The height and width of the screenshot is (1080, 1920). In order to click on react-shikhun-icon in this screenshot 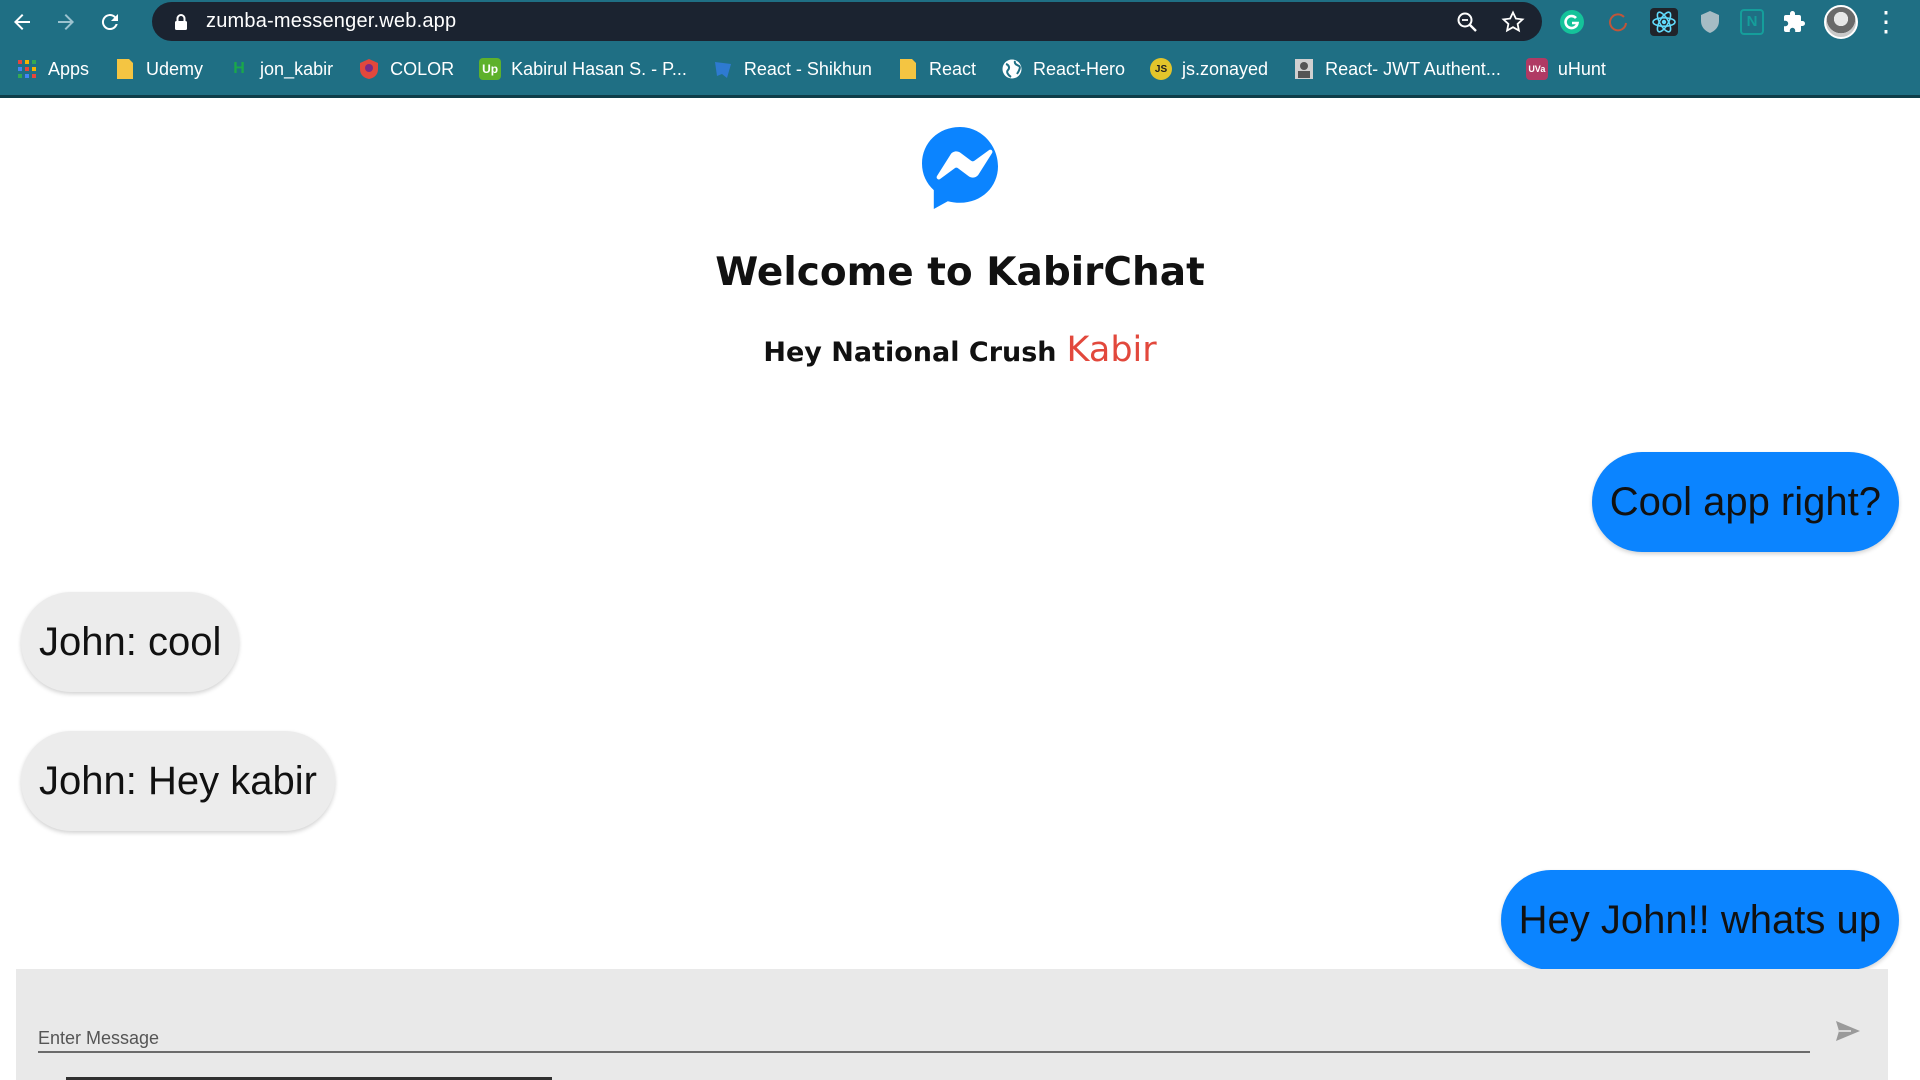, I will do `click(723, 69)`.